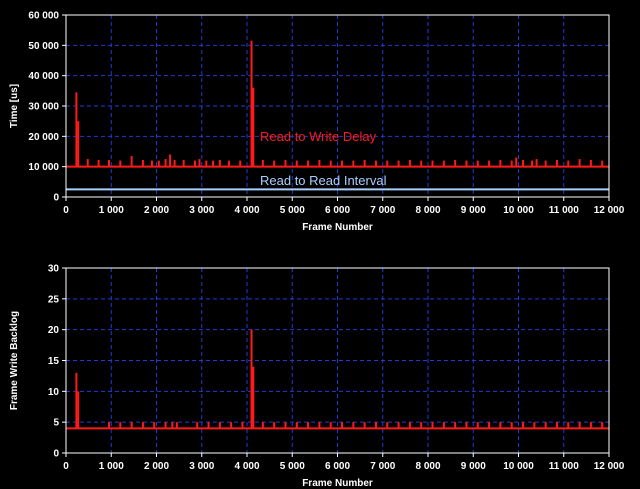 Image resolution: width=640 pixels, height=489 pixels. Describe the element at coordinates (43, 107) in the screenshot. I see `y-tick-label: 30 000` at that location.